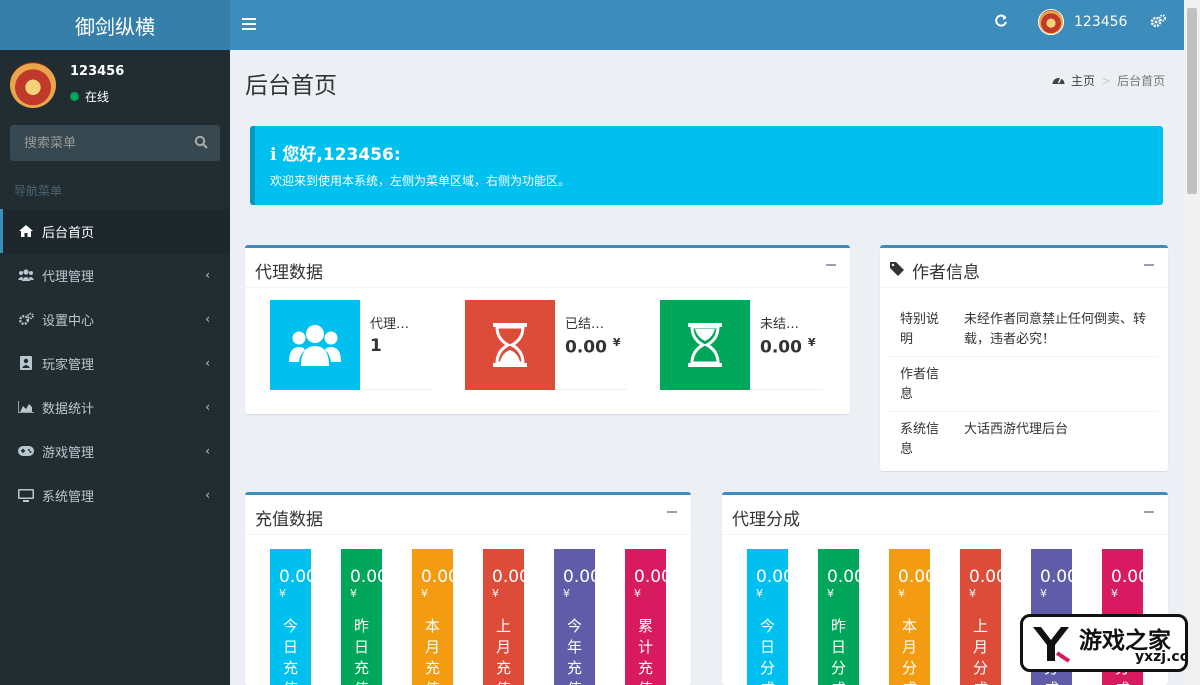  Describe the element at coordinates (920, 439) in the screenshot. I see `table-key: 系统信息` at that location.